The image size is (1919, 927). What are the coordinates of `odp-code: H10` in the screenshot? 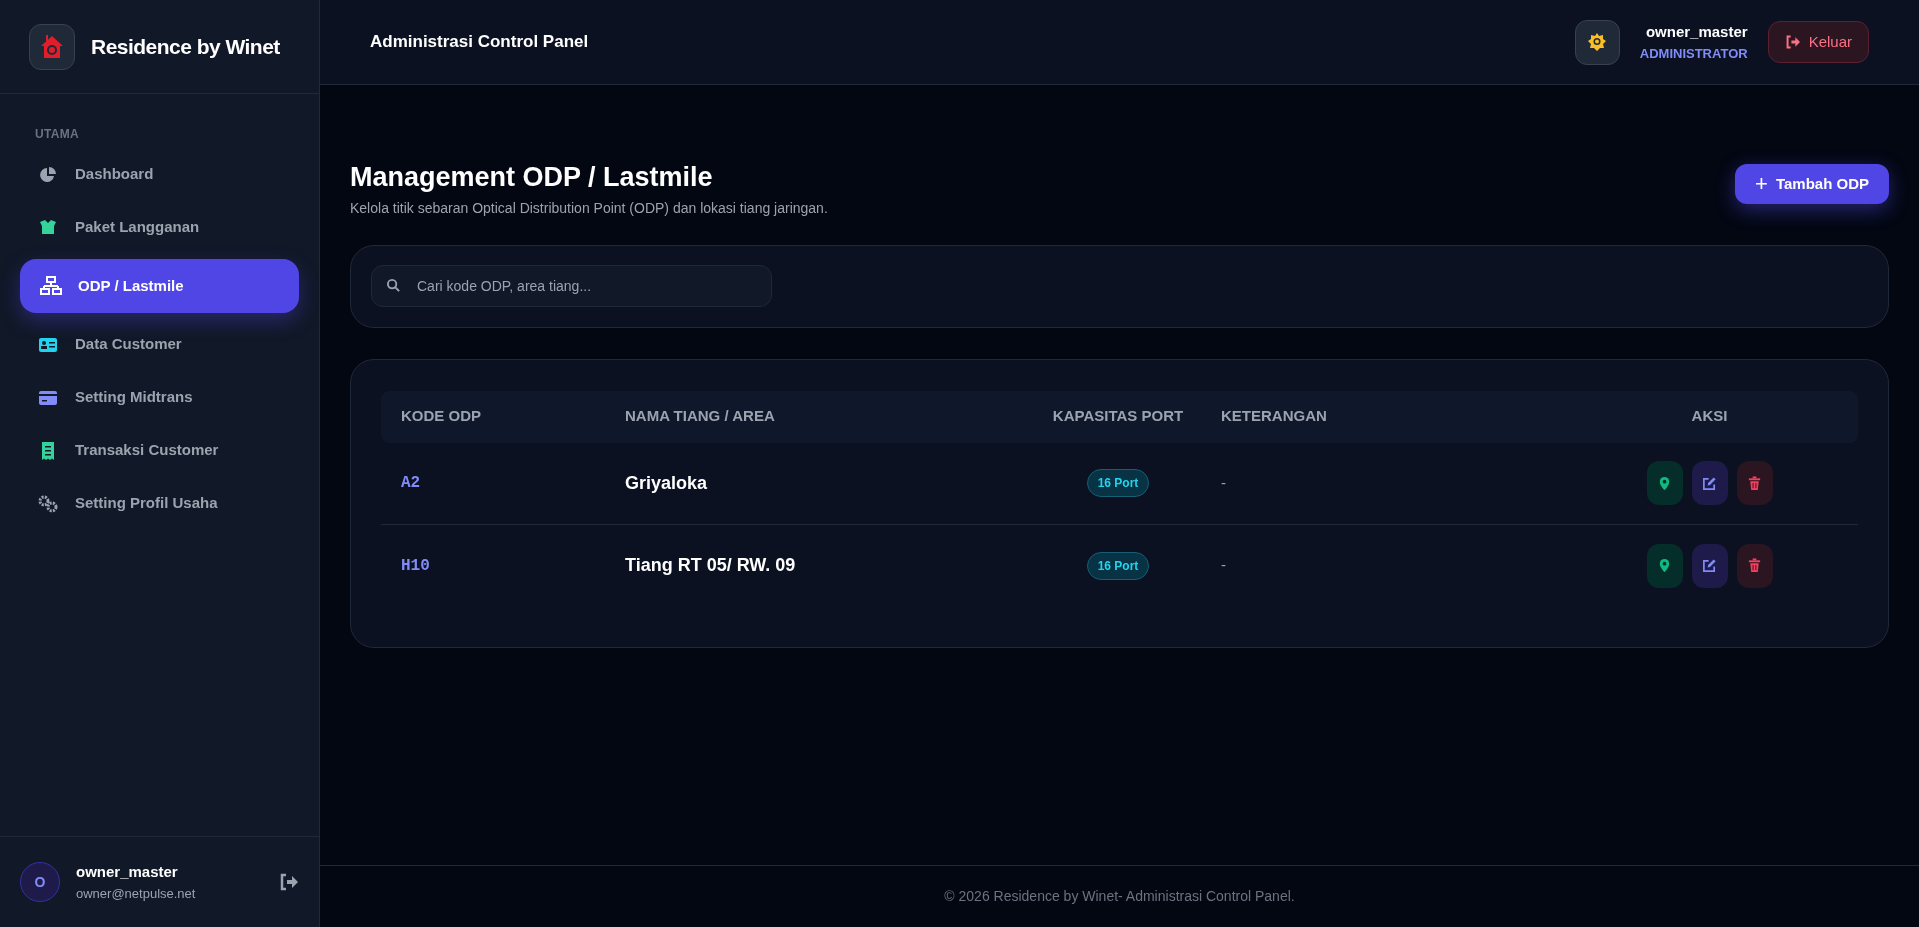 It's located at (415, 566).